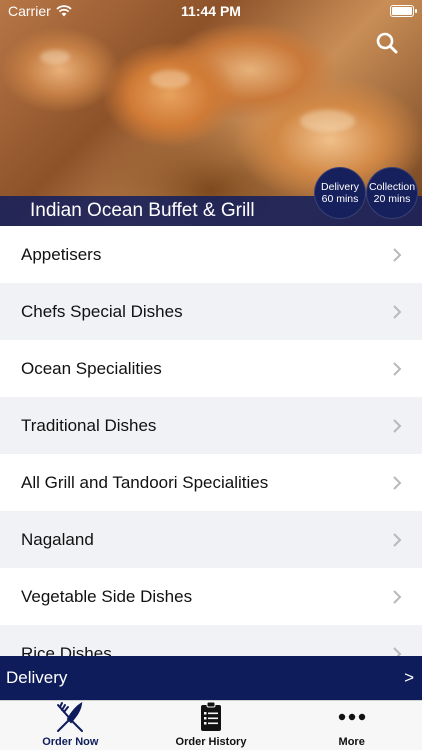 The height and width of the screenshot is (750, 422). What do you see at coordinates (211, 425) in the screenshot?
I see `category-row-traditional: Traditional Dishes` at bounding box center [211, 425].